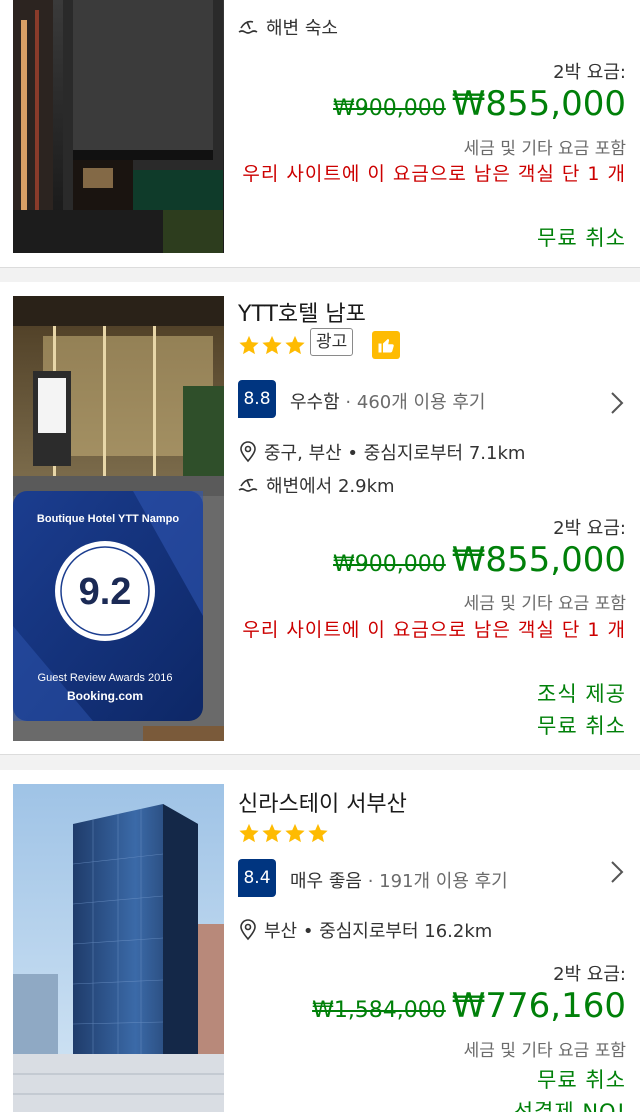 This screenshot has width=640, height=1112. Describe the element at coordinates (257, 399) in the screenshot. I see `review-score: 8.8` at that location.